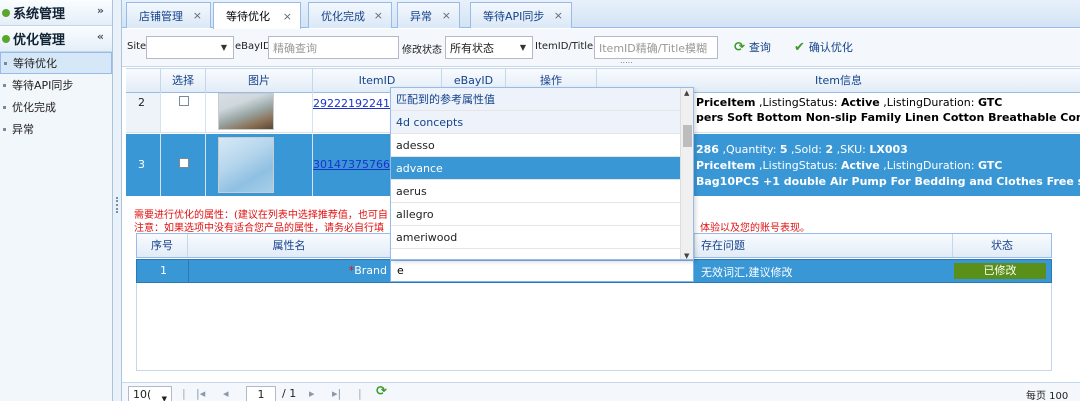 Image resolution: width=1080 pixels, height=401 pixels. I want to click on column-header-status: 状态, so click(1002, 245).